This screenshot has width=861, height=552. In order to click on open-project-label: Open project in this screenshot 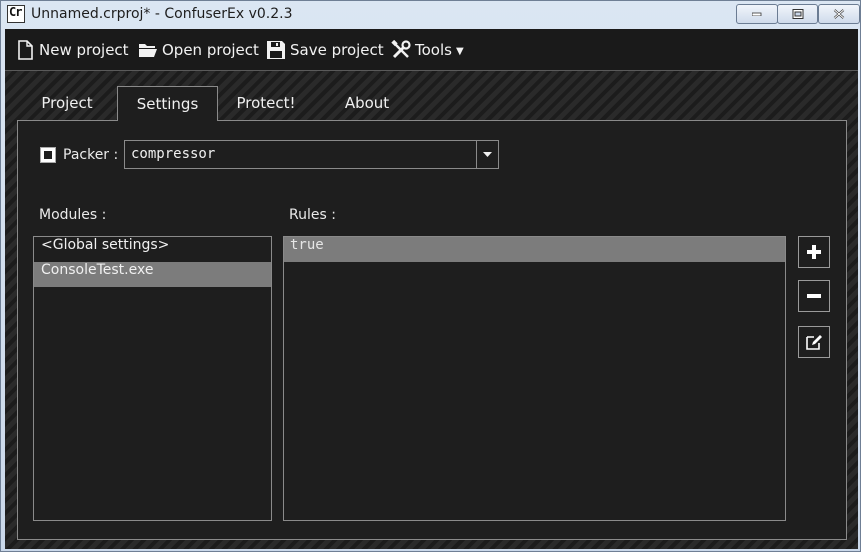, I will do `click(210, 50)`.